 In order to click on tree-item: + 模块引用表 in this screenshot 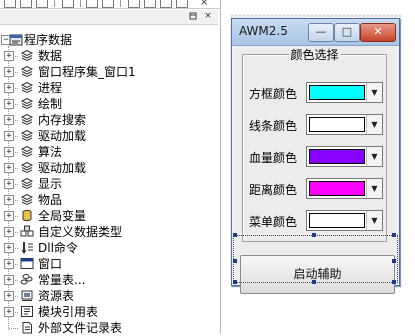, I will do `click(110, 312)`.